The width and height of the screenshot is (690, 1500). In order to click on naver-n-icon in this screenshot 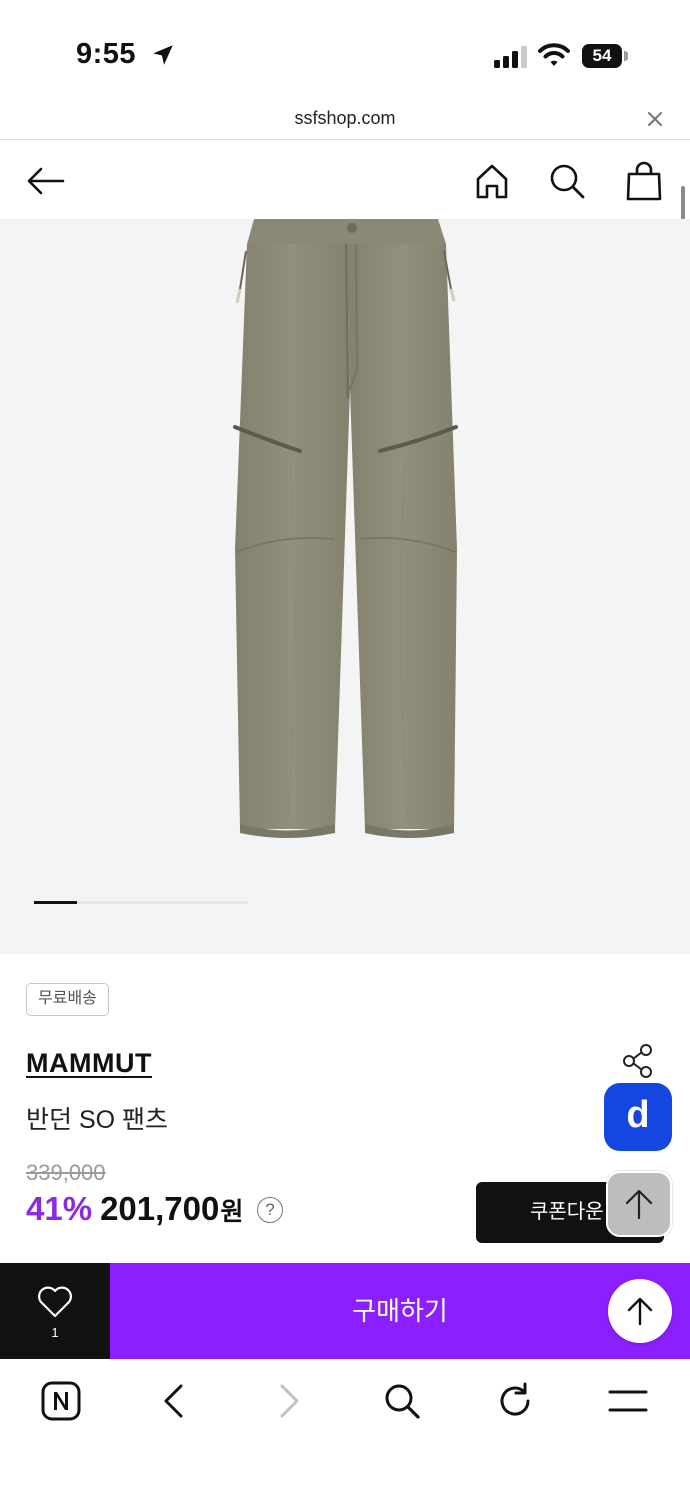, I will do `click(61, 1401)`.